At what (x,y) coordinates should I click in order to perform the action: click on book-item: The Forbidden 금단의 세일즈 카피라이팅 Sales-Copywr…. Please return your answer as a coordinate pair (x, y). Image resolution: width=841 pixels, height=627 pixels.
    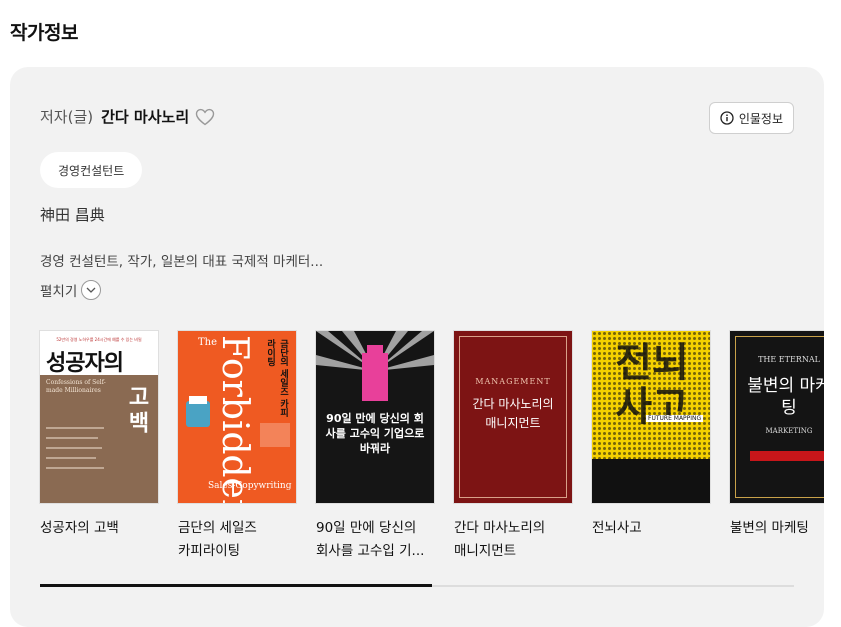
    Looking at the image, I should click on (237, 447).